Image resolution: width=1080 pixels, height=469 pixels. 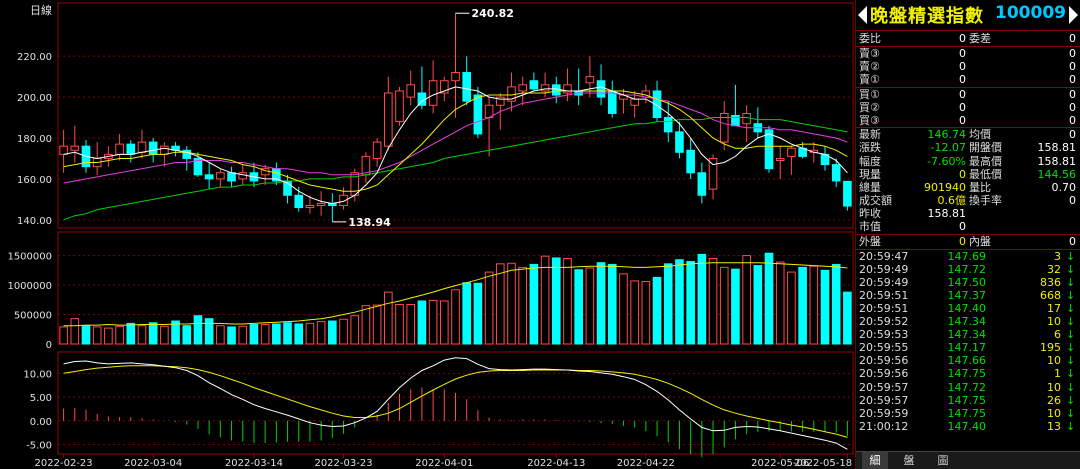 What do you see at coordinates (1072, 201) in the screenshot?
I see `turnover-rate-value: 0` at bounding box center [1072, 201].